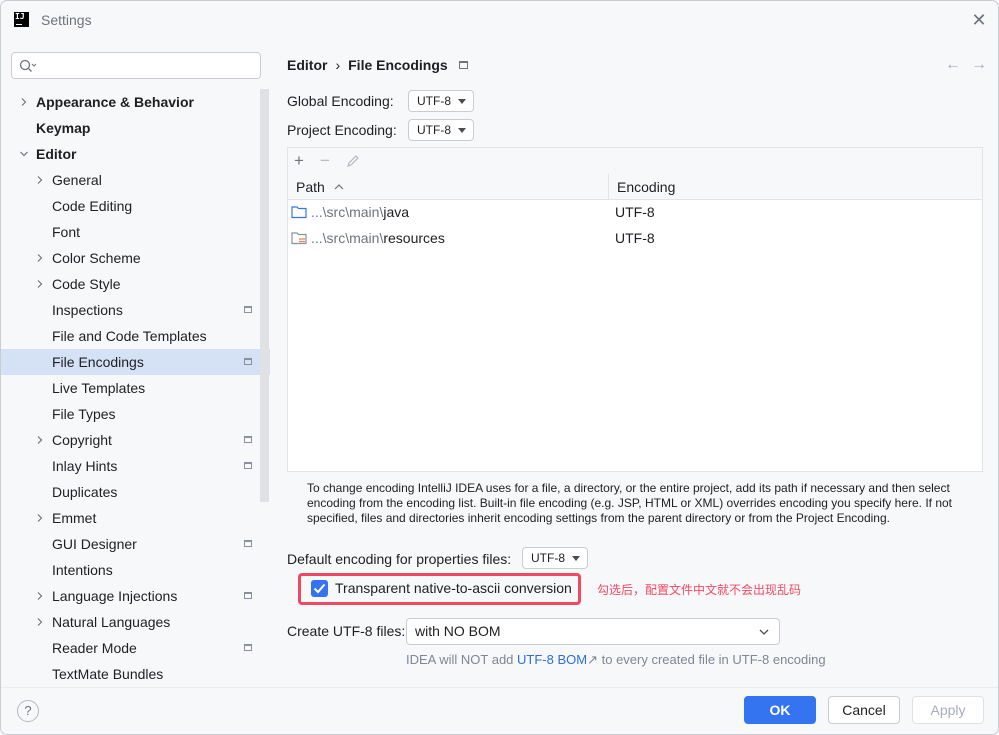 The image size is (999, 735). Describe the element at coordinates (396, 212) in the screenshot. I see `path-name: java` at that location.